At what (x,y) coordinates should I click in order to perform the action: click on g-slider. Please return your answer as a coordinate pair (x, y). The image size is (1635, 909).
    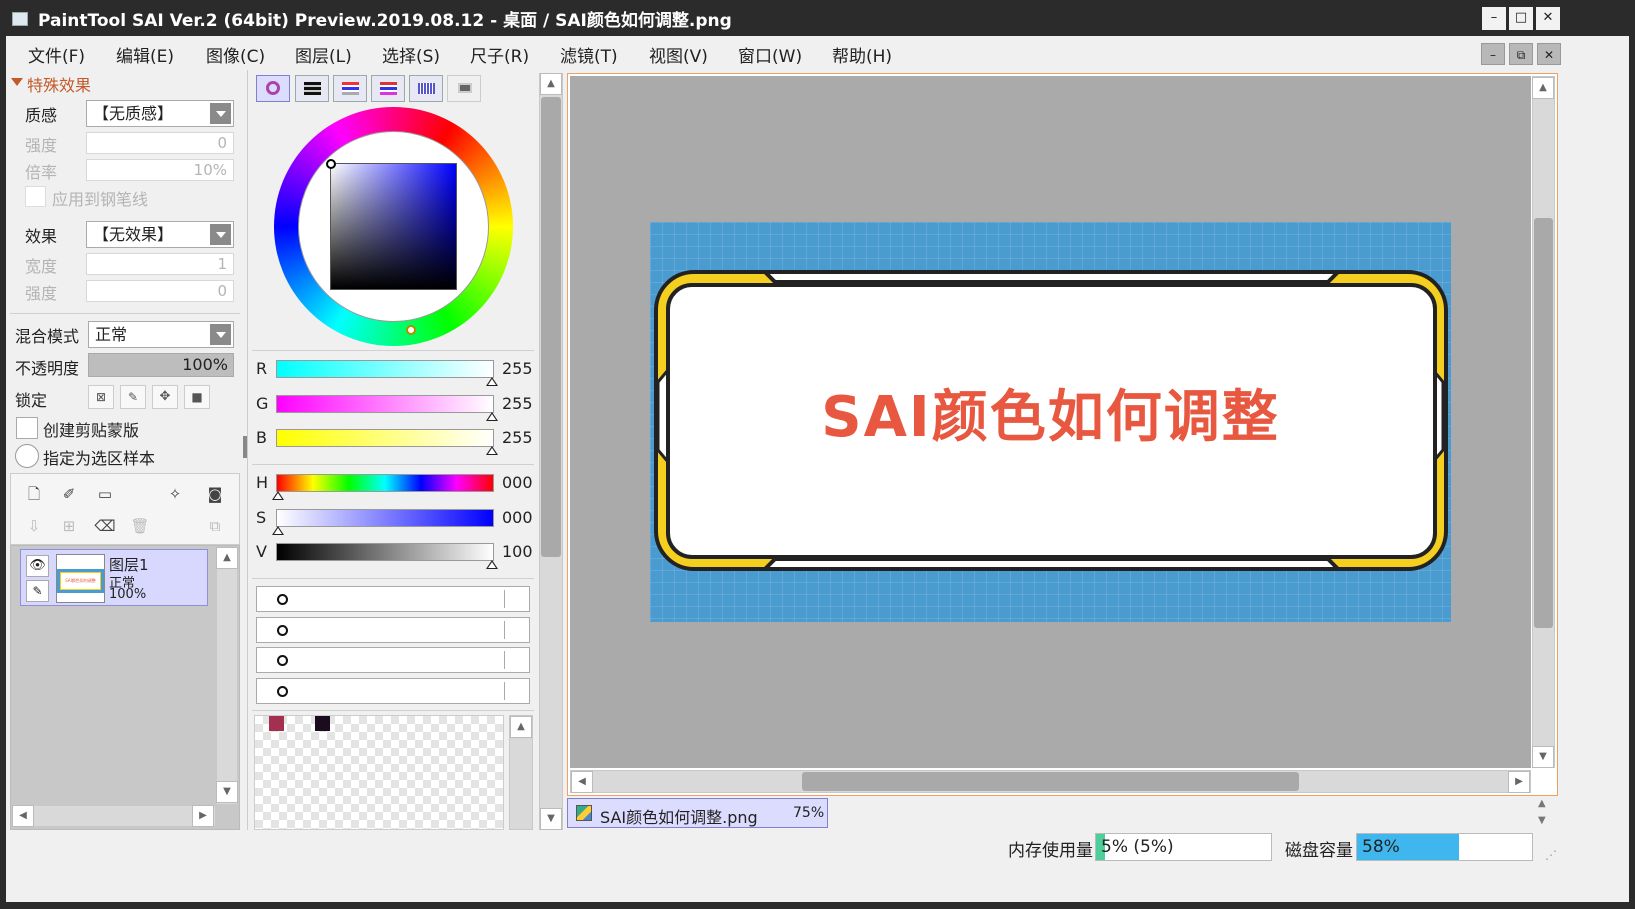
    Looking at the image, I should click on (385, 404).